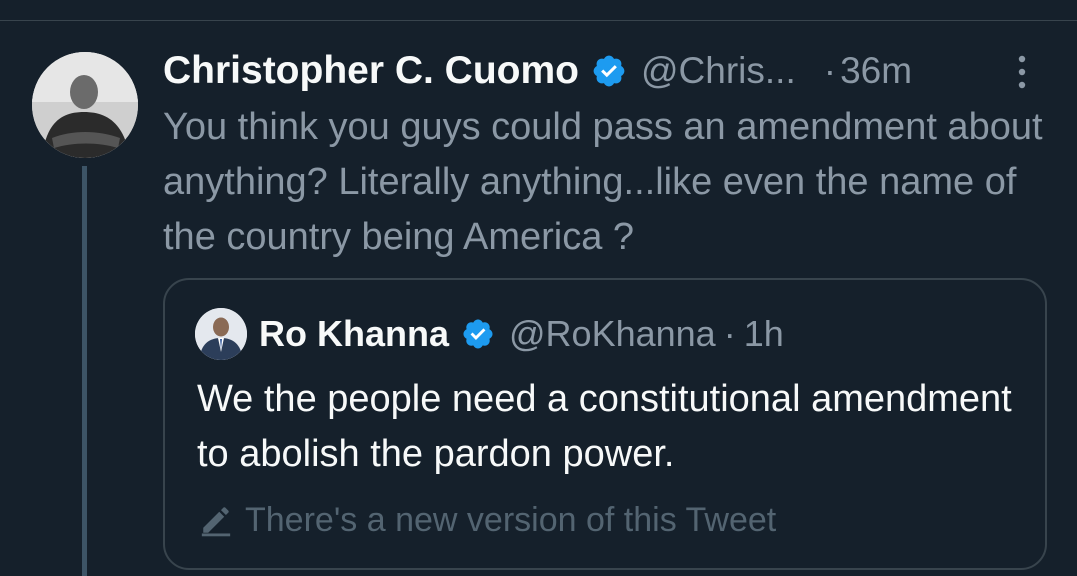 This screenshot has width=1077, height=576. I want to click on verified-badge-icon, so click(609, 71).